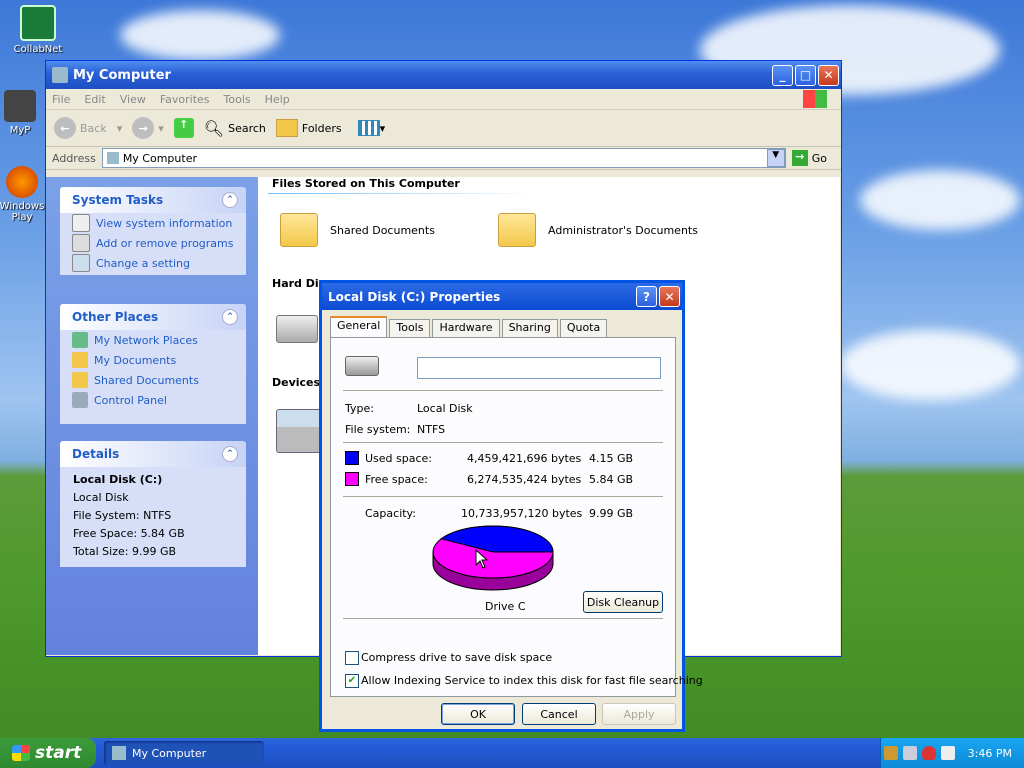  What do you see at coordinates (799, 158) in the screenshot?
I see `go-arrow-icon: →` at bounding box center [799, 158].